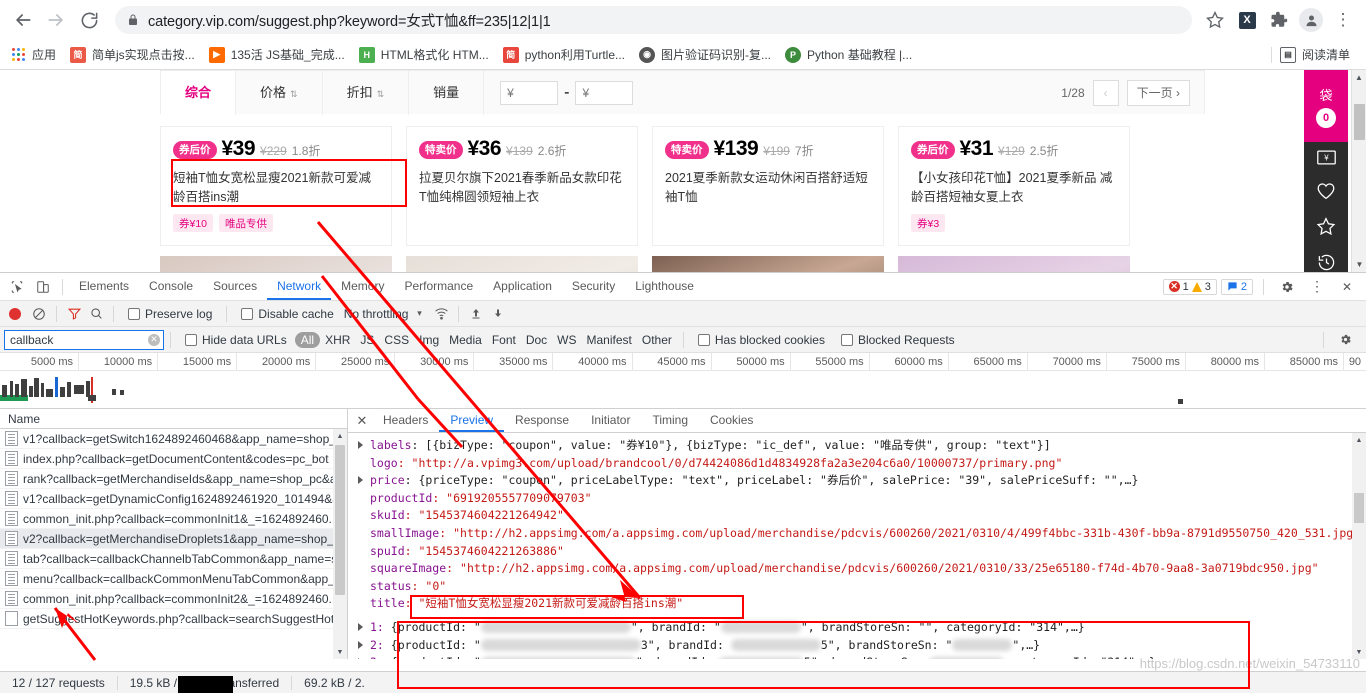 This screenshot has width=1366, height=693. I want to click on next-page-button: 下一页 ›, so click(1158, 92).